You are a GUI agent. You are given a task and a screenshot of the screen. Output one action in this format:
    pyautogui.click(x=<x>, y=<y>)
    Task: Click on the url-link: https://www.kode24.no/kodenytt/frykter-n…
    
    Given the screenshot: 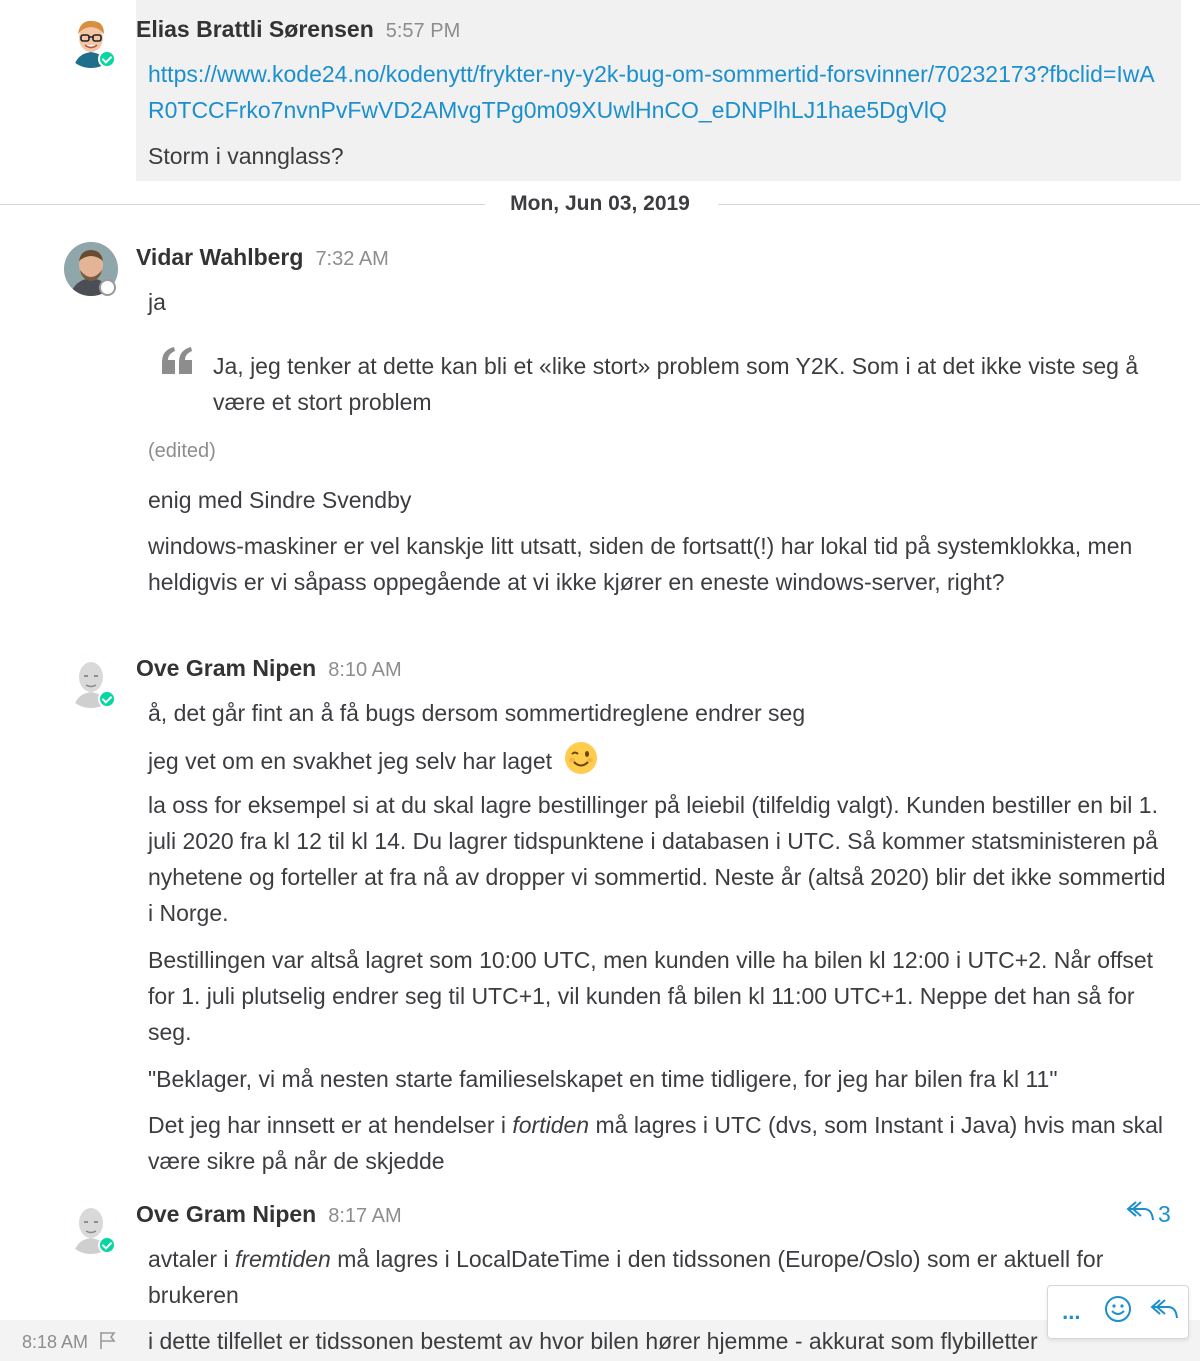 What is the action you would take?
    pyautogui.click(x=651, y=92)
    